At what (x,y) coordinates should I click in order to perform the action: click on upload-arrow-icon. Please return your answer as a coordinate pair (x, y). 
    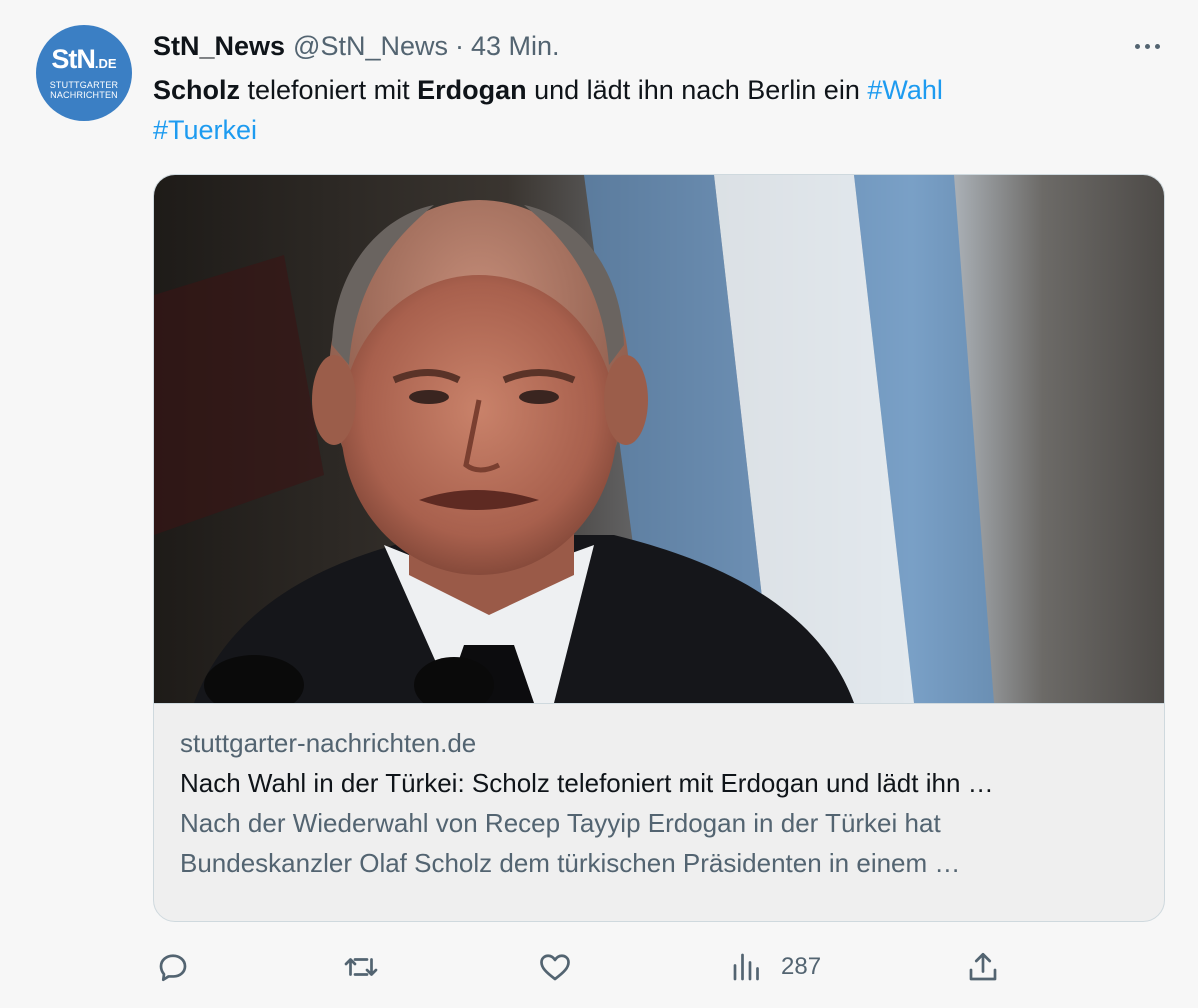
    Looking at the image, I should click on (983, 966).